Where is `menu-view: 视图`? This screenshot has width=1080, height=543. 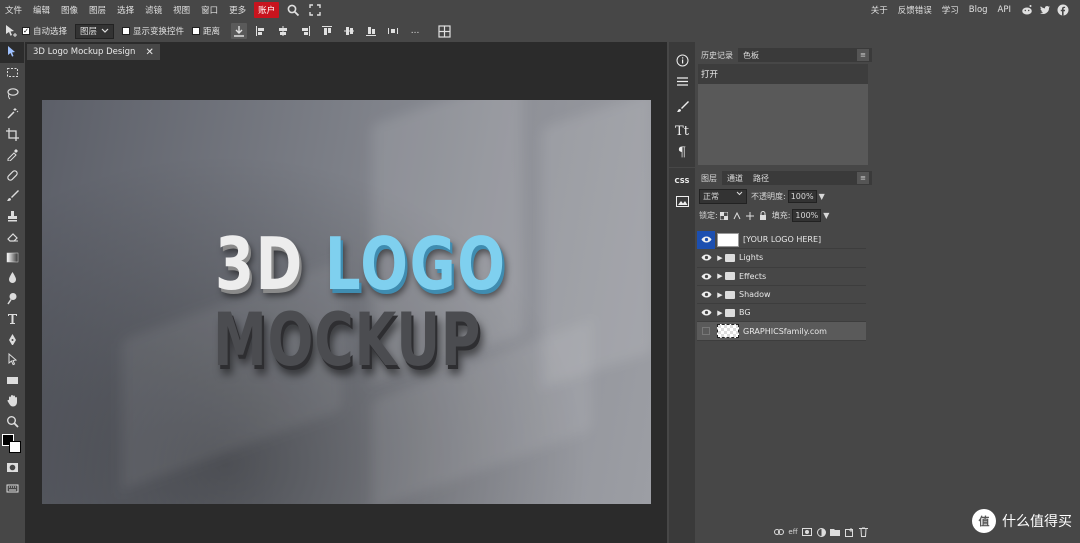 menu-view: 视图 is located at coordinates (182, 10).